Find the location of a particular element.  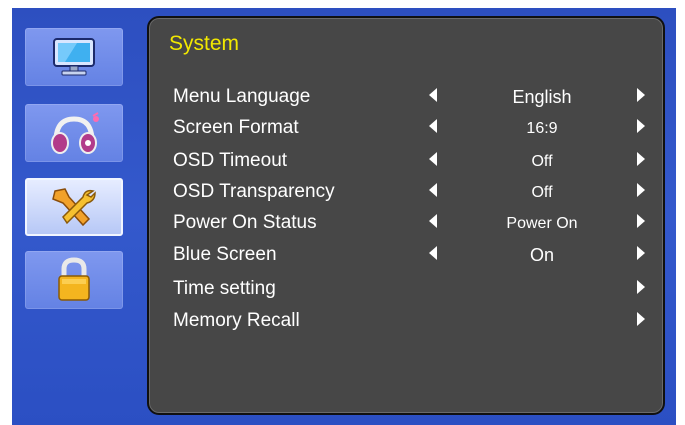

row-value: Power On is located at coordinates (542, 223).